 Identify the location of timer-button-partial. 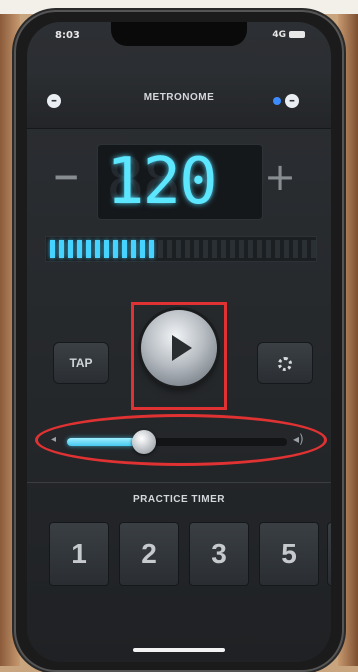
(329, 554).